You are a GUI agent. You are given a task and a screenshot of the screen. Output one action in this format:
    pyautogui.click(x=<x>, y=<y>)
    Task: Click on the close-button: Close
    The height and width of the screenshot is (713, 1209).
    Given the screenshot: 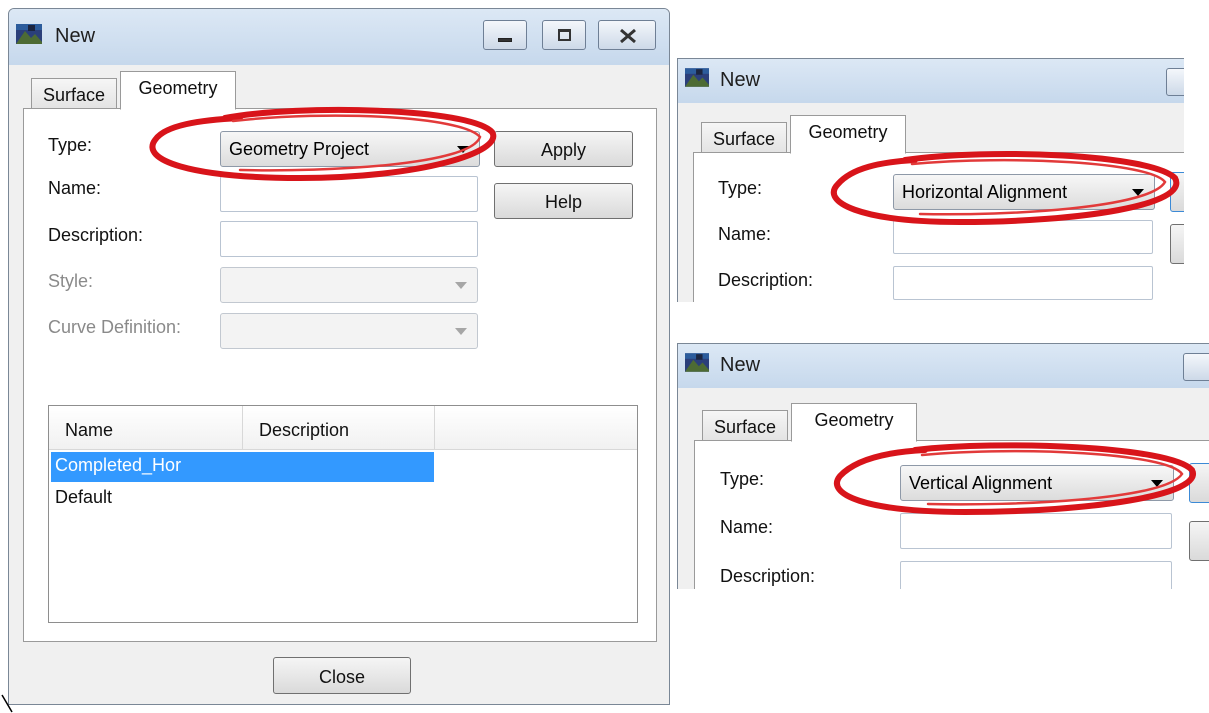 What is the action you would take?
    pyautogui.click(x=342, y=675)
    